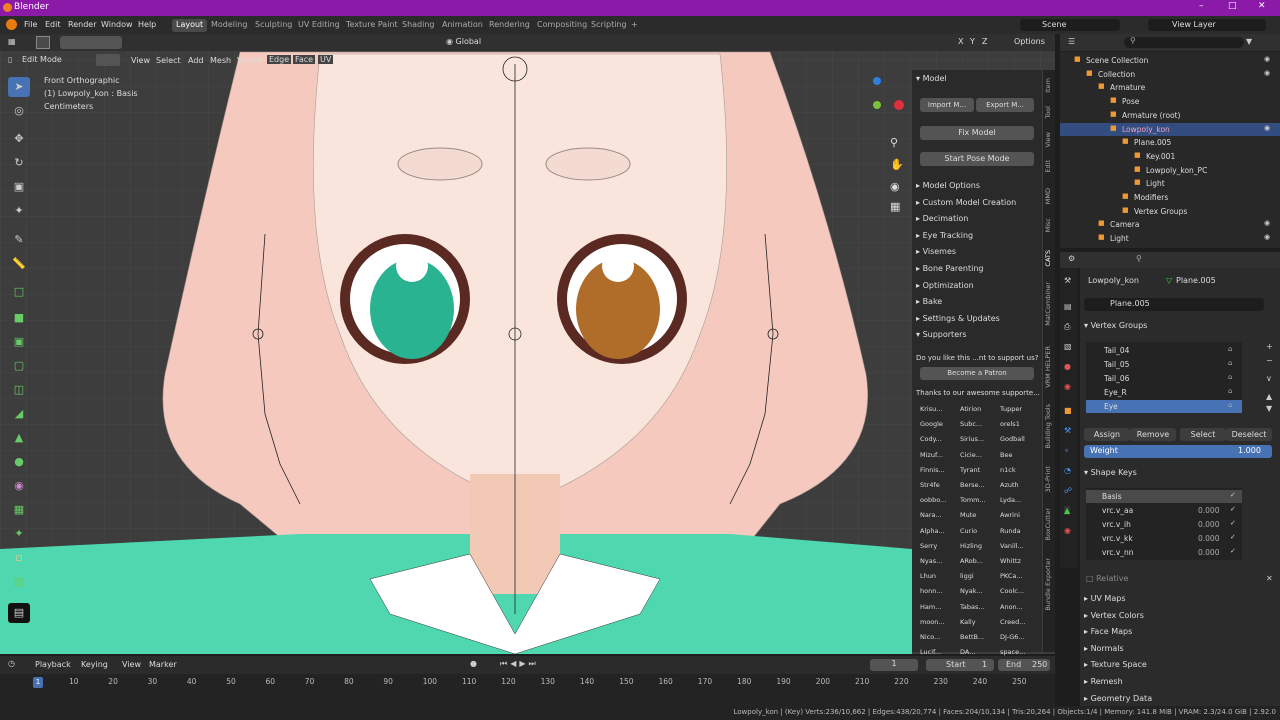  Describe the element at coordinates (977, 133) in the screenshot. I see `fix-model-button: Fix Model` at that location.